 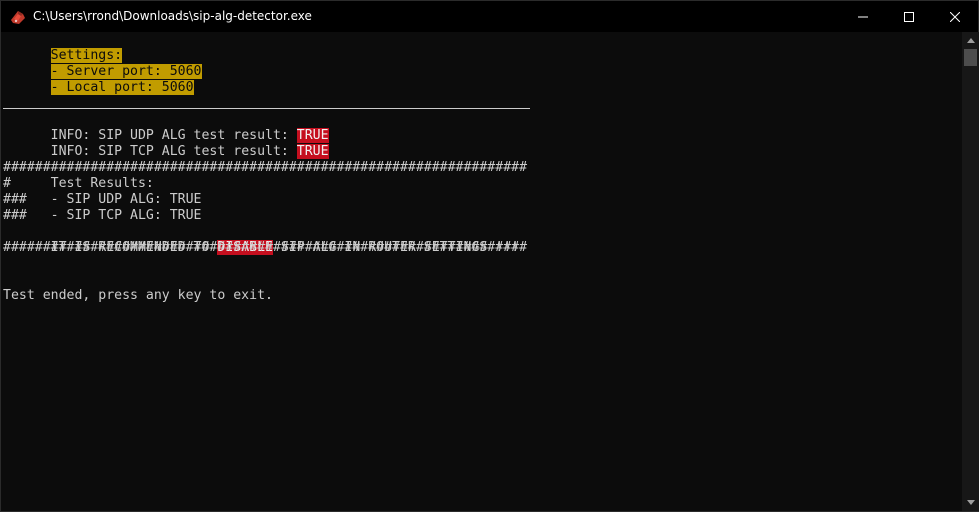 What do you see at coordinates (122, 87) in the screenshot?
I see `local-port-text: - Local port: 5060` at bounding box center [122, 87].